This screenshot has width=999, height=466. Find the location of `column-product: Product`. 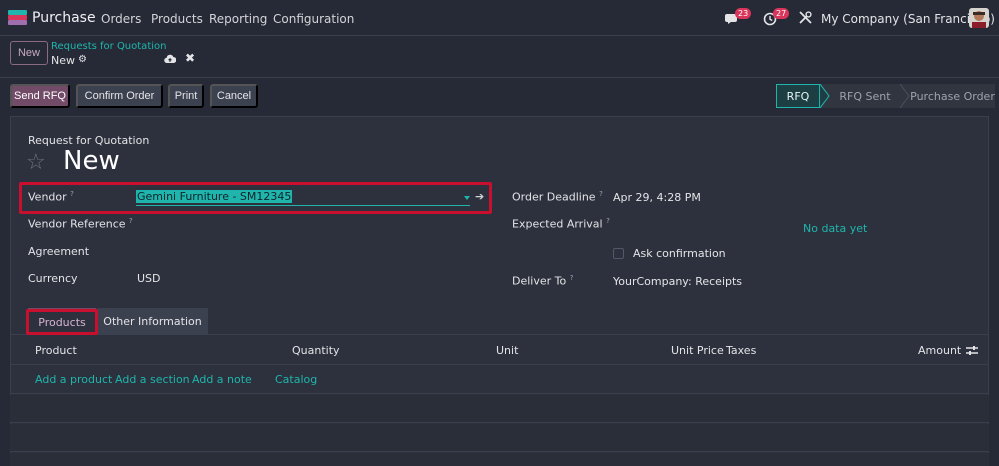

column-product: Product is located at coordinates (56, 350).